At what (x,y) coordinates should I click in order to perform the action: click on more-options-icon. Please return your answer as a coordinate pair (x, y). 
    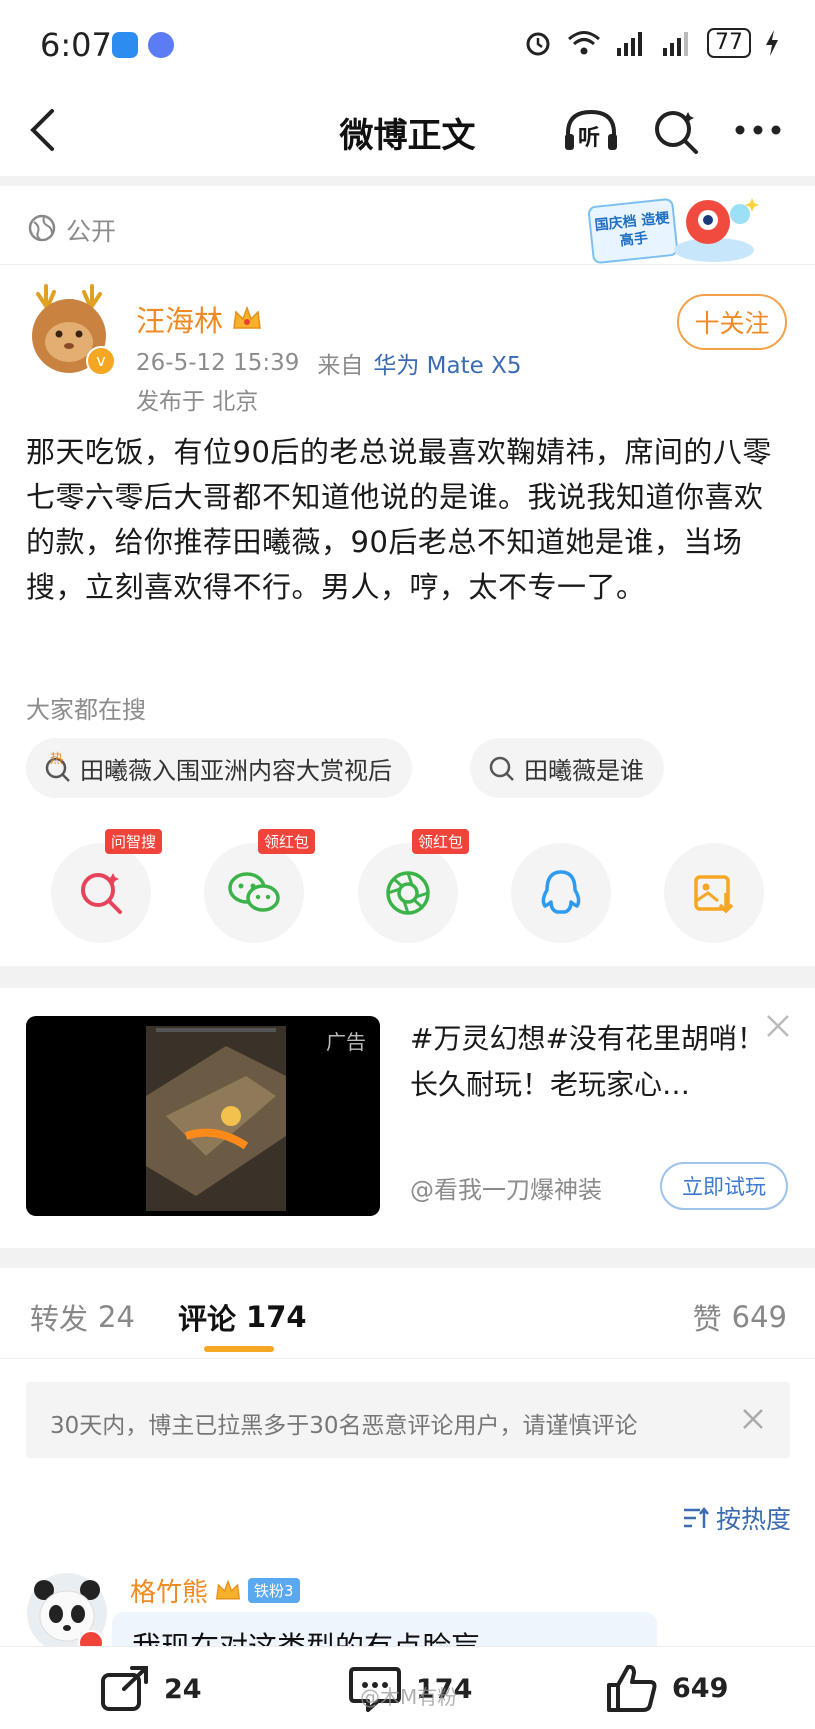
    Looking at the image, I should click on (758, 130).